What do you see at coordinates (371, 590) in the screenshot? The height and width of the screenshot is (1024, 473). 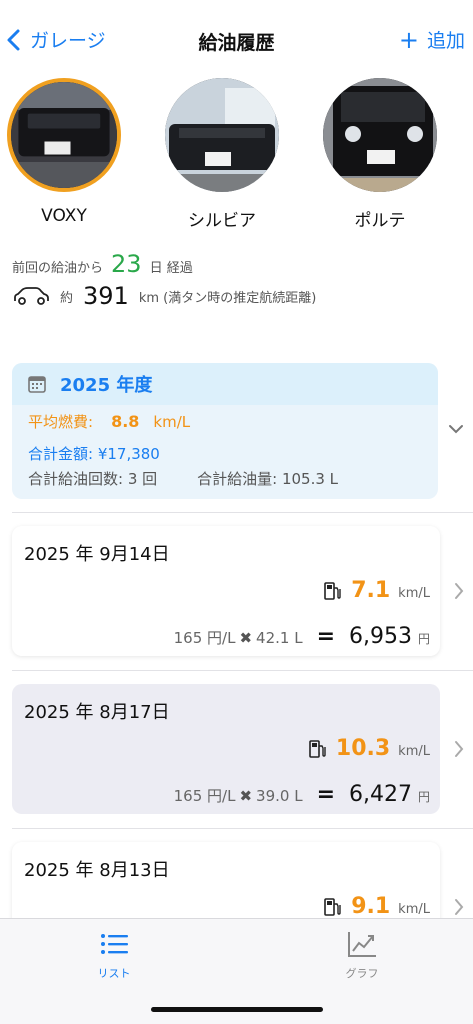 I see `efficiency-value: 7.1` at bounding box center [371, 590].